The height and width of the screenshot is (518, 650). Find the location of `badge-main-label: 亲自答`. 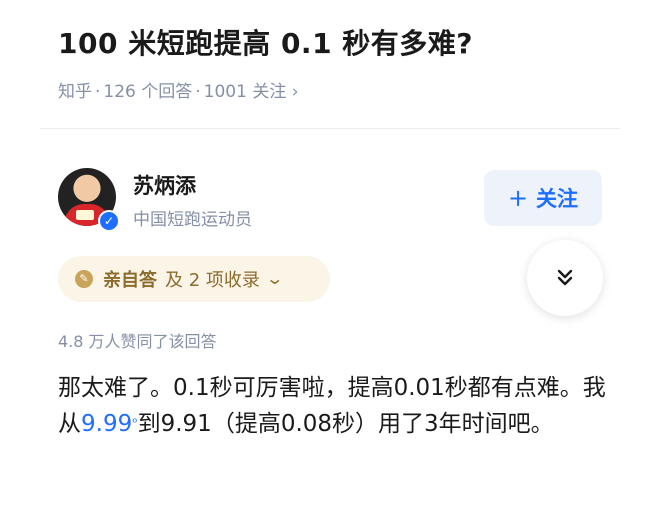

badge-main-label: 亲自答 is located at coordinates (130, 280).